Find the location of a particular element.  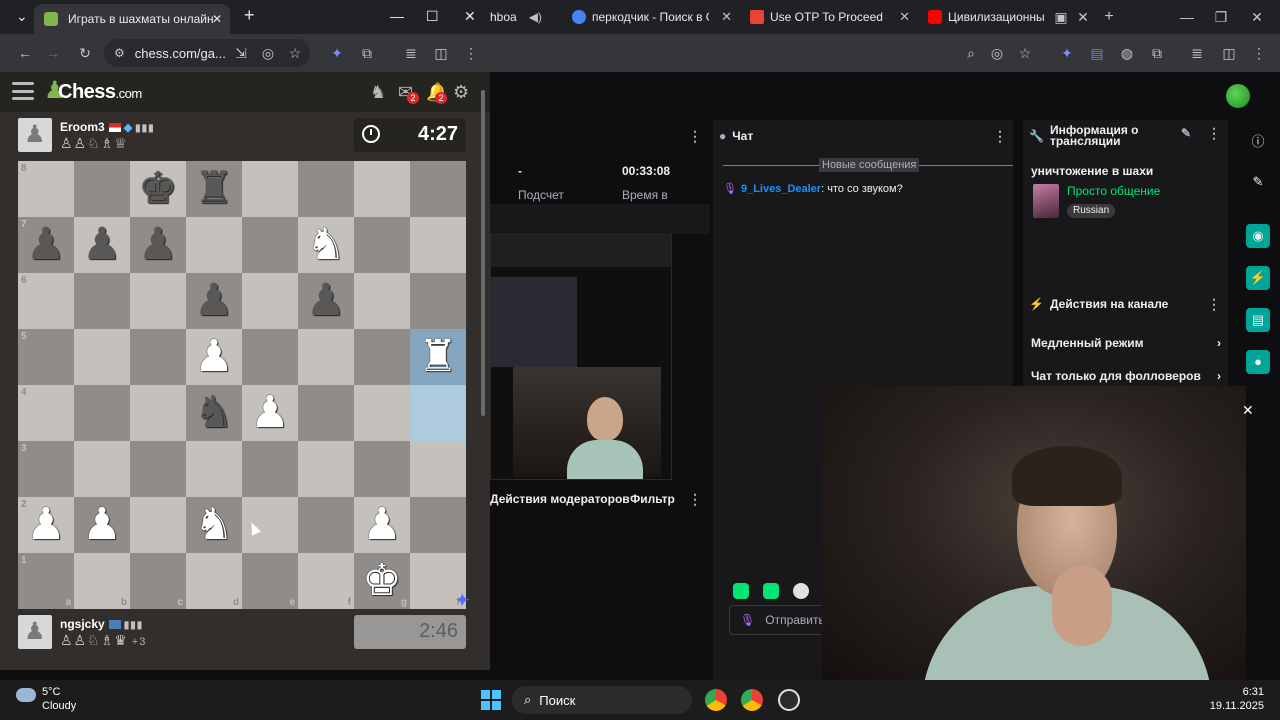

square-g8 is located at coordinates (382, 189).